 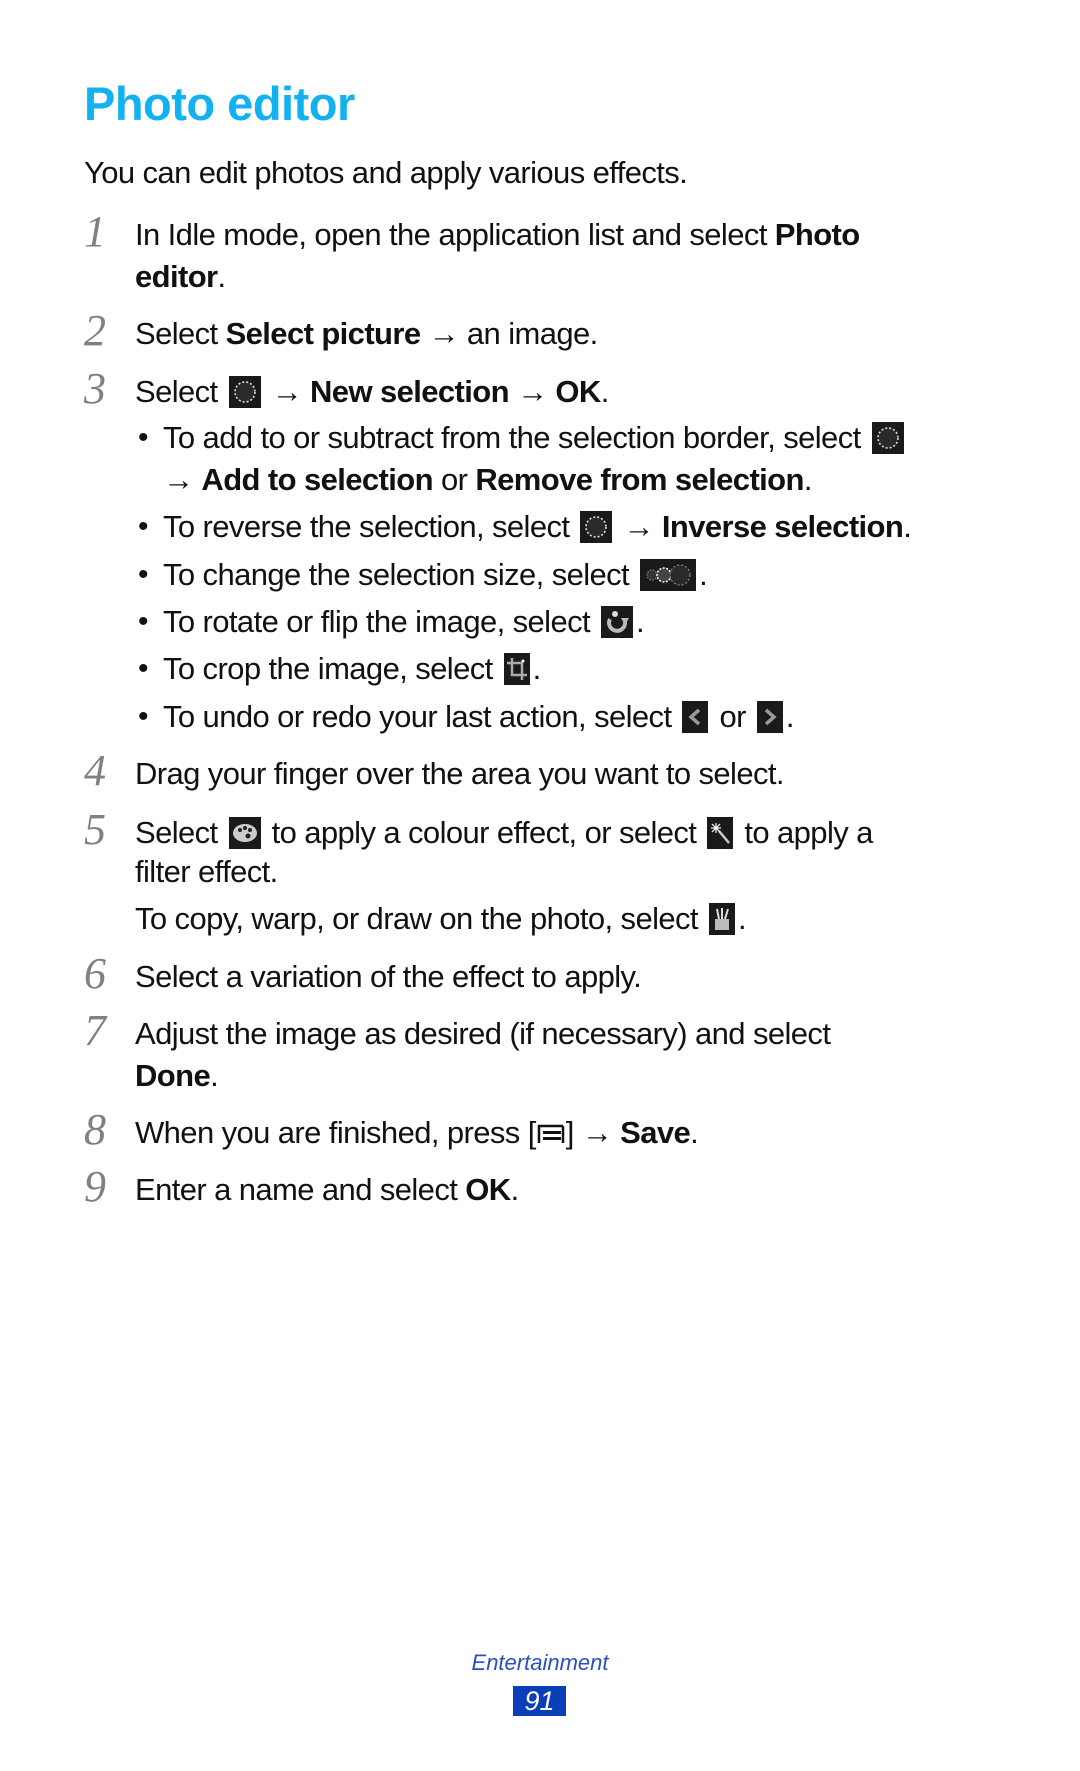 I want to click on step-number: 4, so click(x=95, y=770).